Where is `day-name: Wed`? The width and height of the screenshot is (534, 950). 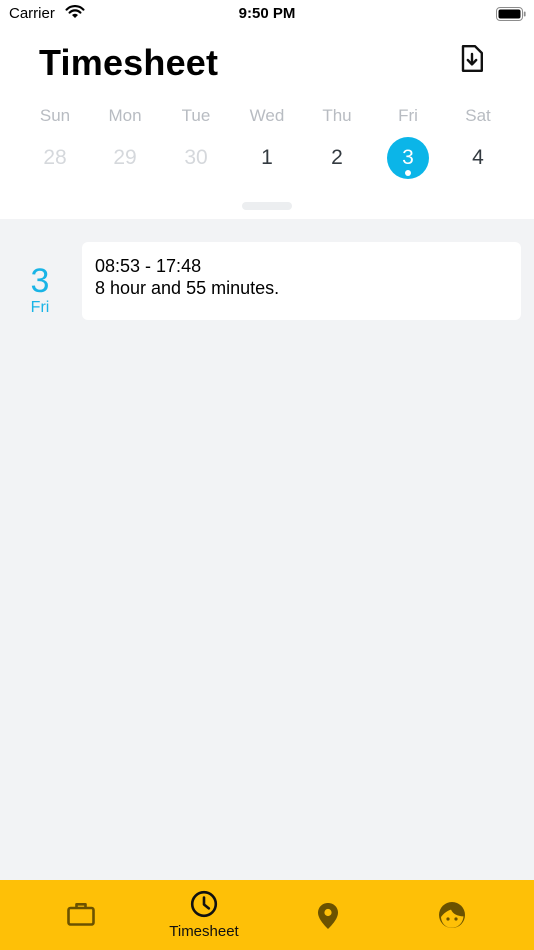
day-name: Wed is located at coordinates (267, 115).